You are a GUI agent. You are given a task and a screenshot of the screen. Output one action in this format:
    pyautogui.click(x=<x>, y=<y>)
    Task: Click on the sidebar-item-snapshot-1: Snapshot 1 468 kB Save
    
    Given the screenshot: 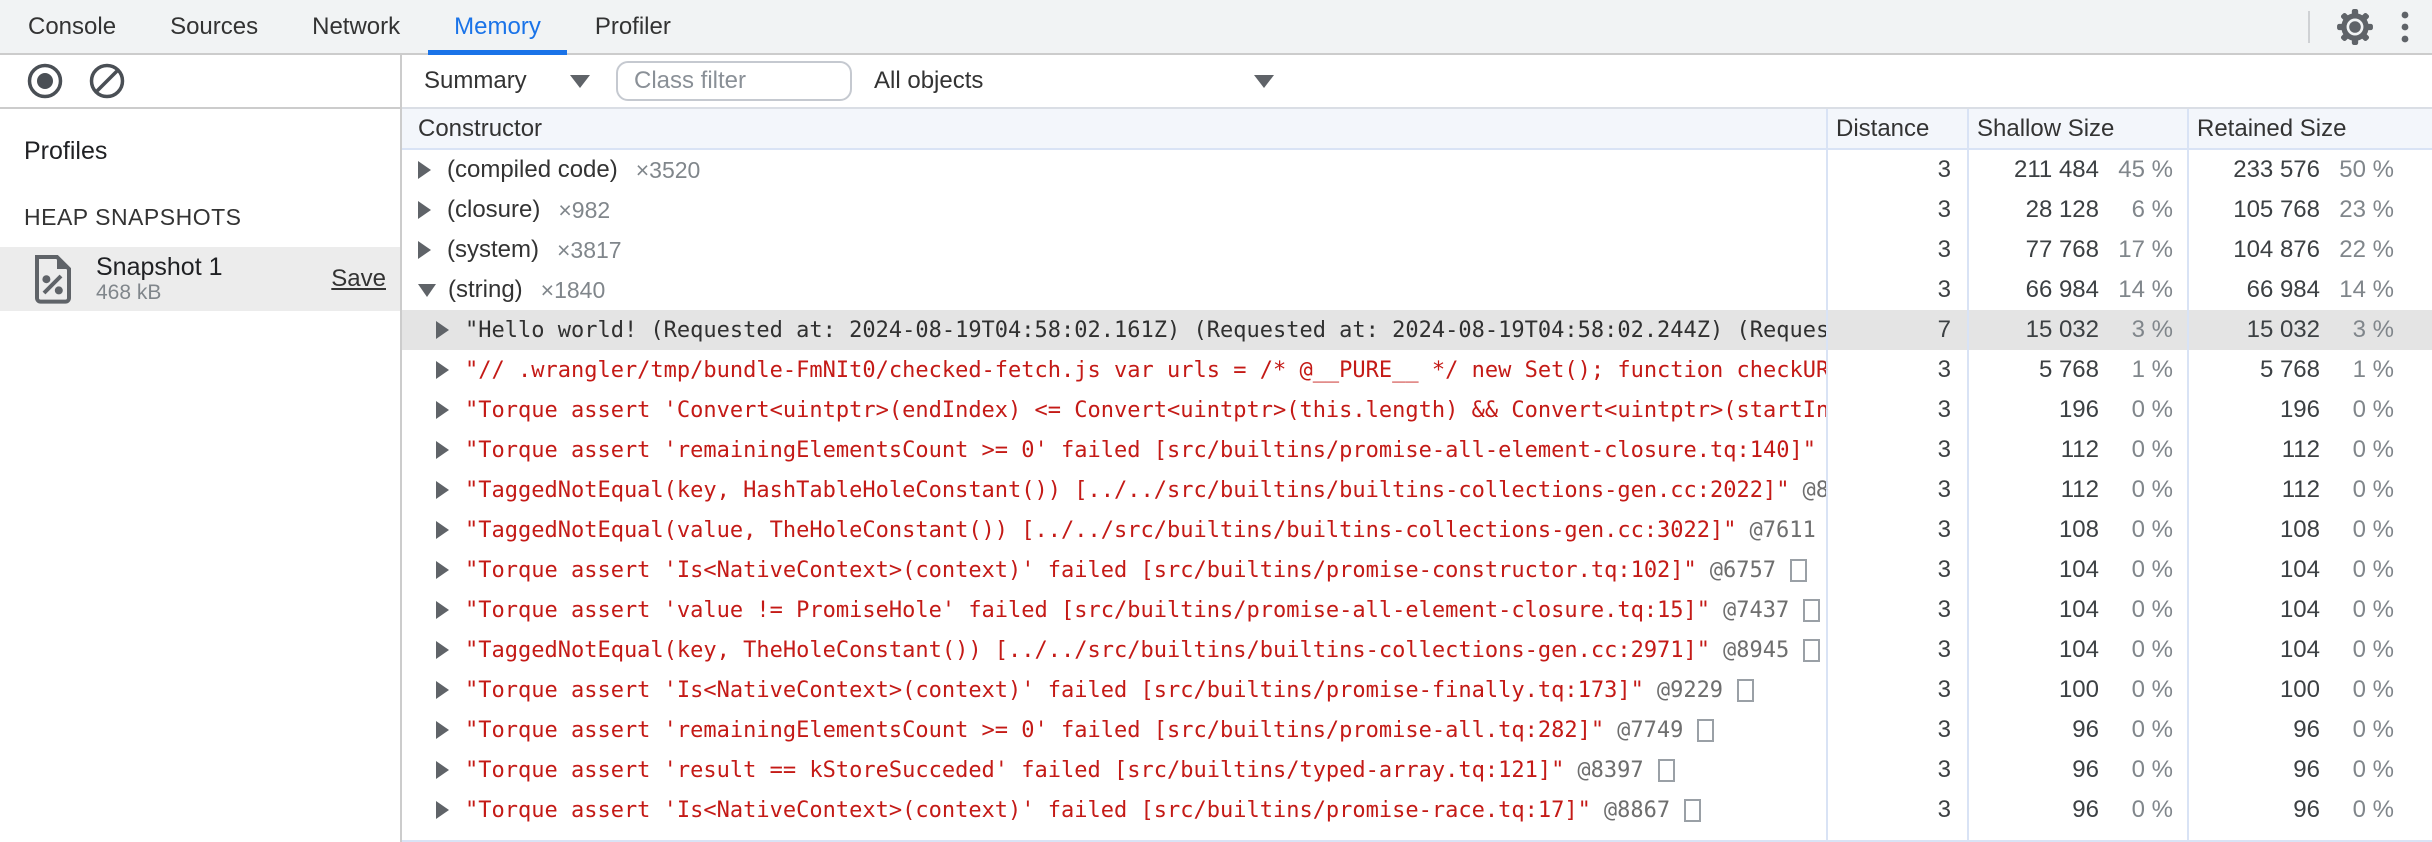 What is the action you would take?
    pyautogui.click(x=200, y=279)
    